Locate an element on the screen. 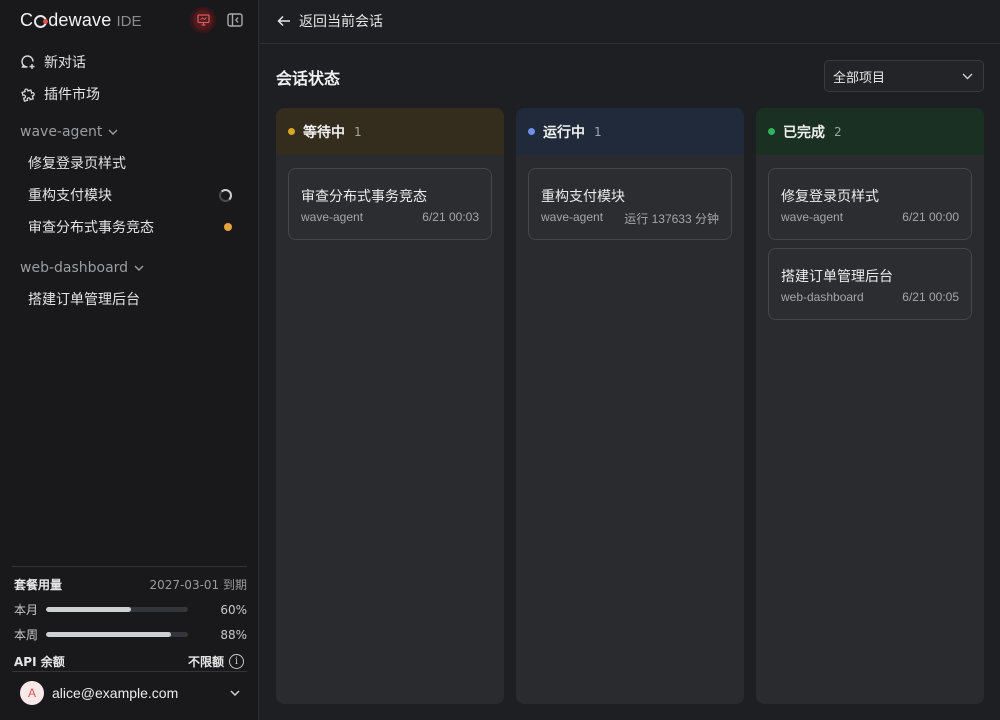  avatar: A is located at coordinates (32, 693).